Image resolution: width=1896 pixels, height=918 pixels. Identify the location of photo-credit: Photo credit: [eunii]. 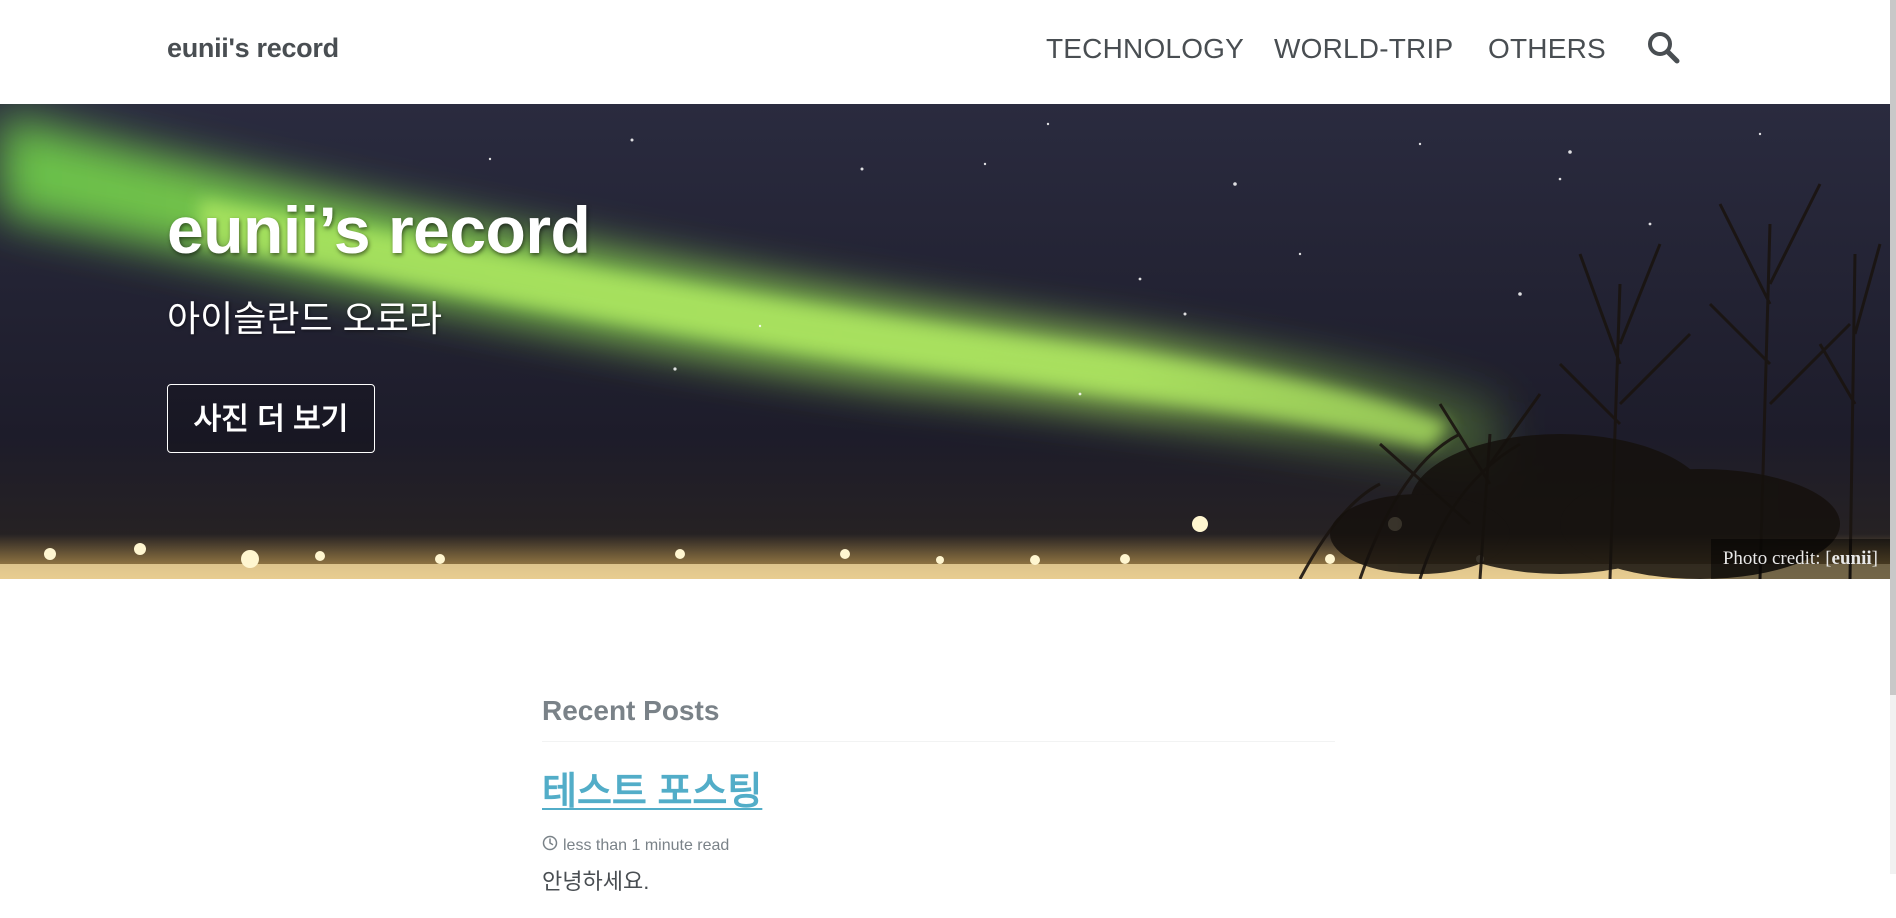
(1800, 559).